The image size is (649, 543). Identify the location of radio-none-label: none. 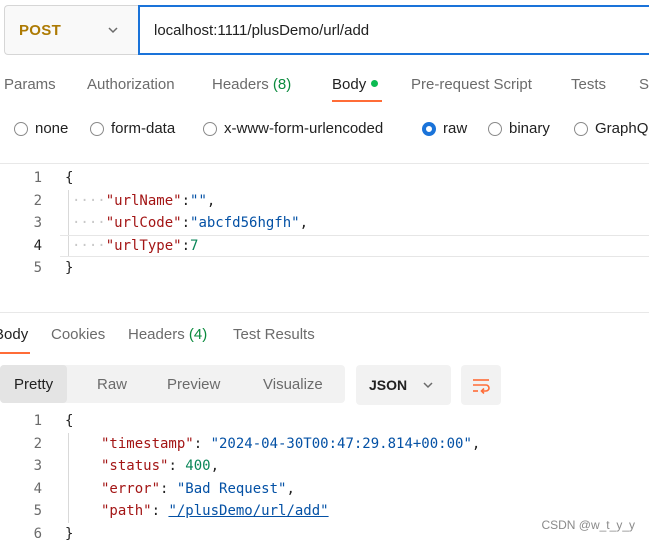
(52, 128).